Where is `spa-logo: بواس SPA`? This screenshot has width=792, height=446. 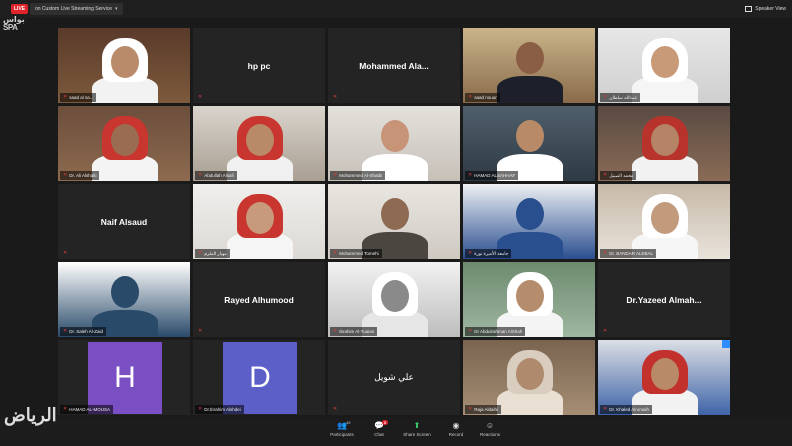 spa-logo: بواس SPA is located at coordinates (15, 30).